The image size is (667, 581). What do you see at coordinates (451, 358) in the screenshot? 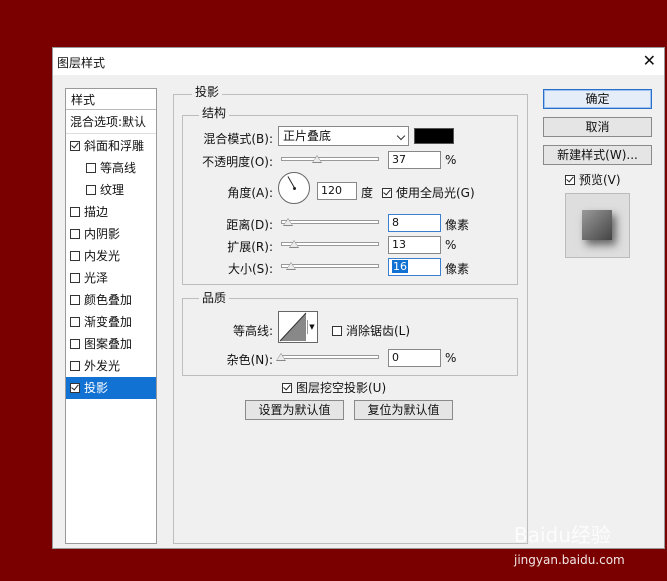
I see `noise-unit: %` at bounding box center [451, 358].